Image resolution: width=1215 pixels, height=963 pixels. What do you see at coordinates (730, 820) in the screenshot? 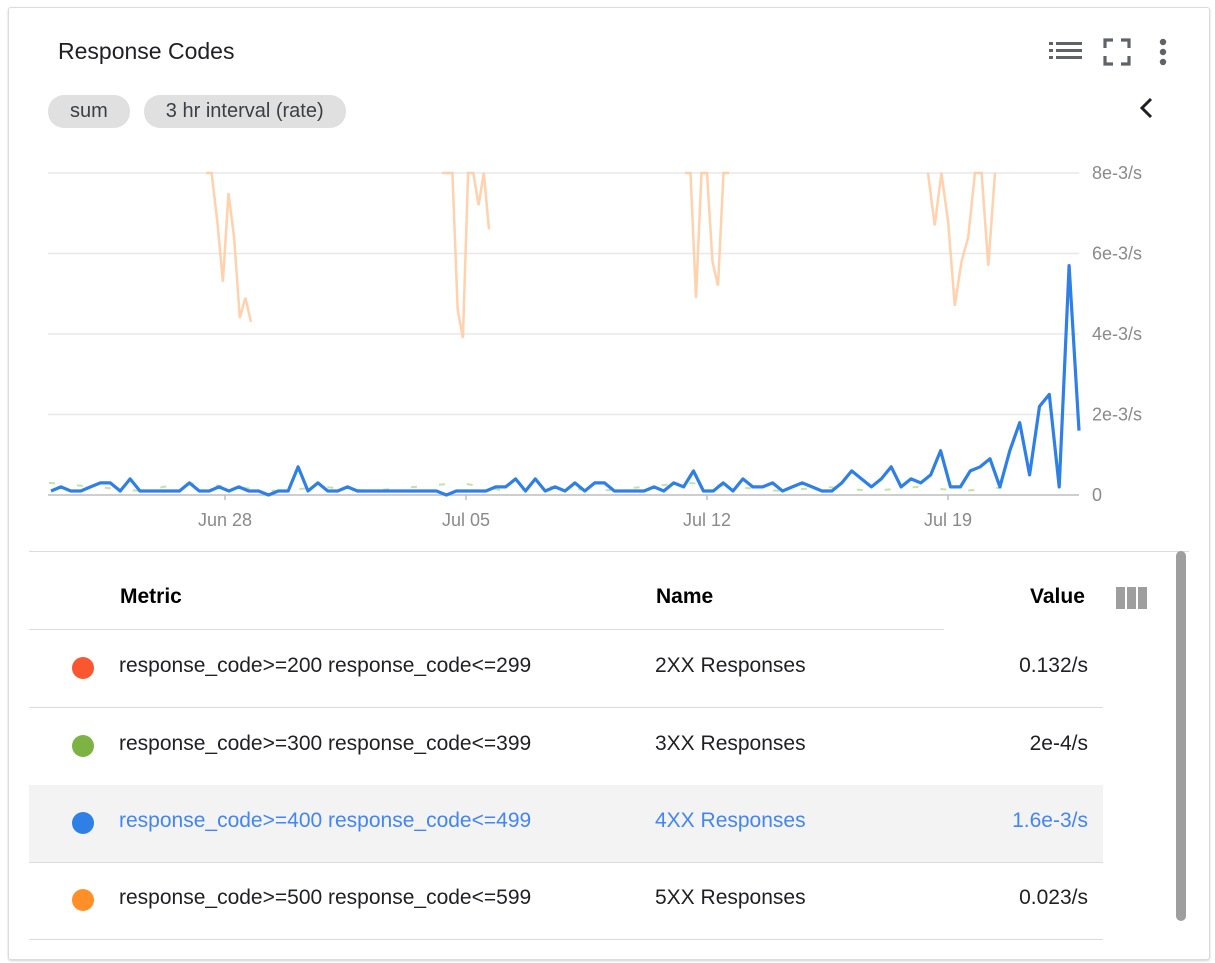
I see `name-cell: 4XX Responses` at bounding box center [730, 820].